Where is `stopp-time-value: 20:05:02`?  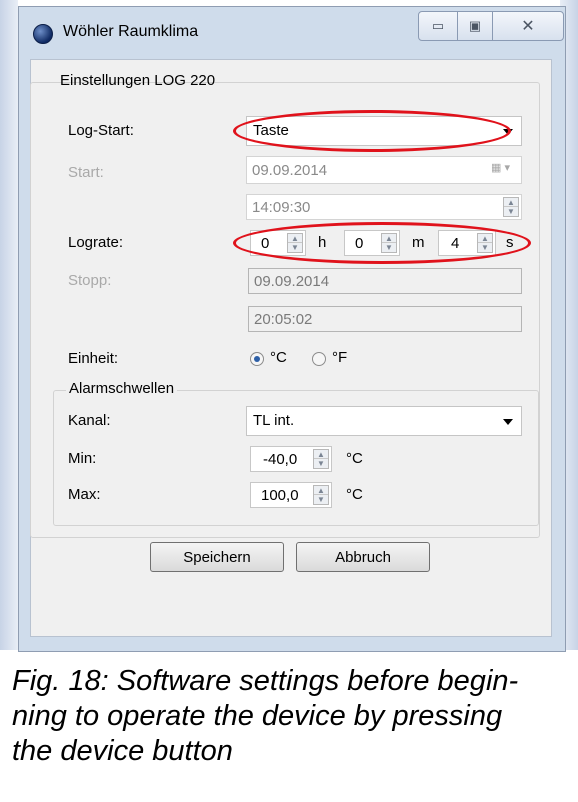
stopp-time-value: 20:05:02 is located at coordinates (283, 319).